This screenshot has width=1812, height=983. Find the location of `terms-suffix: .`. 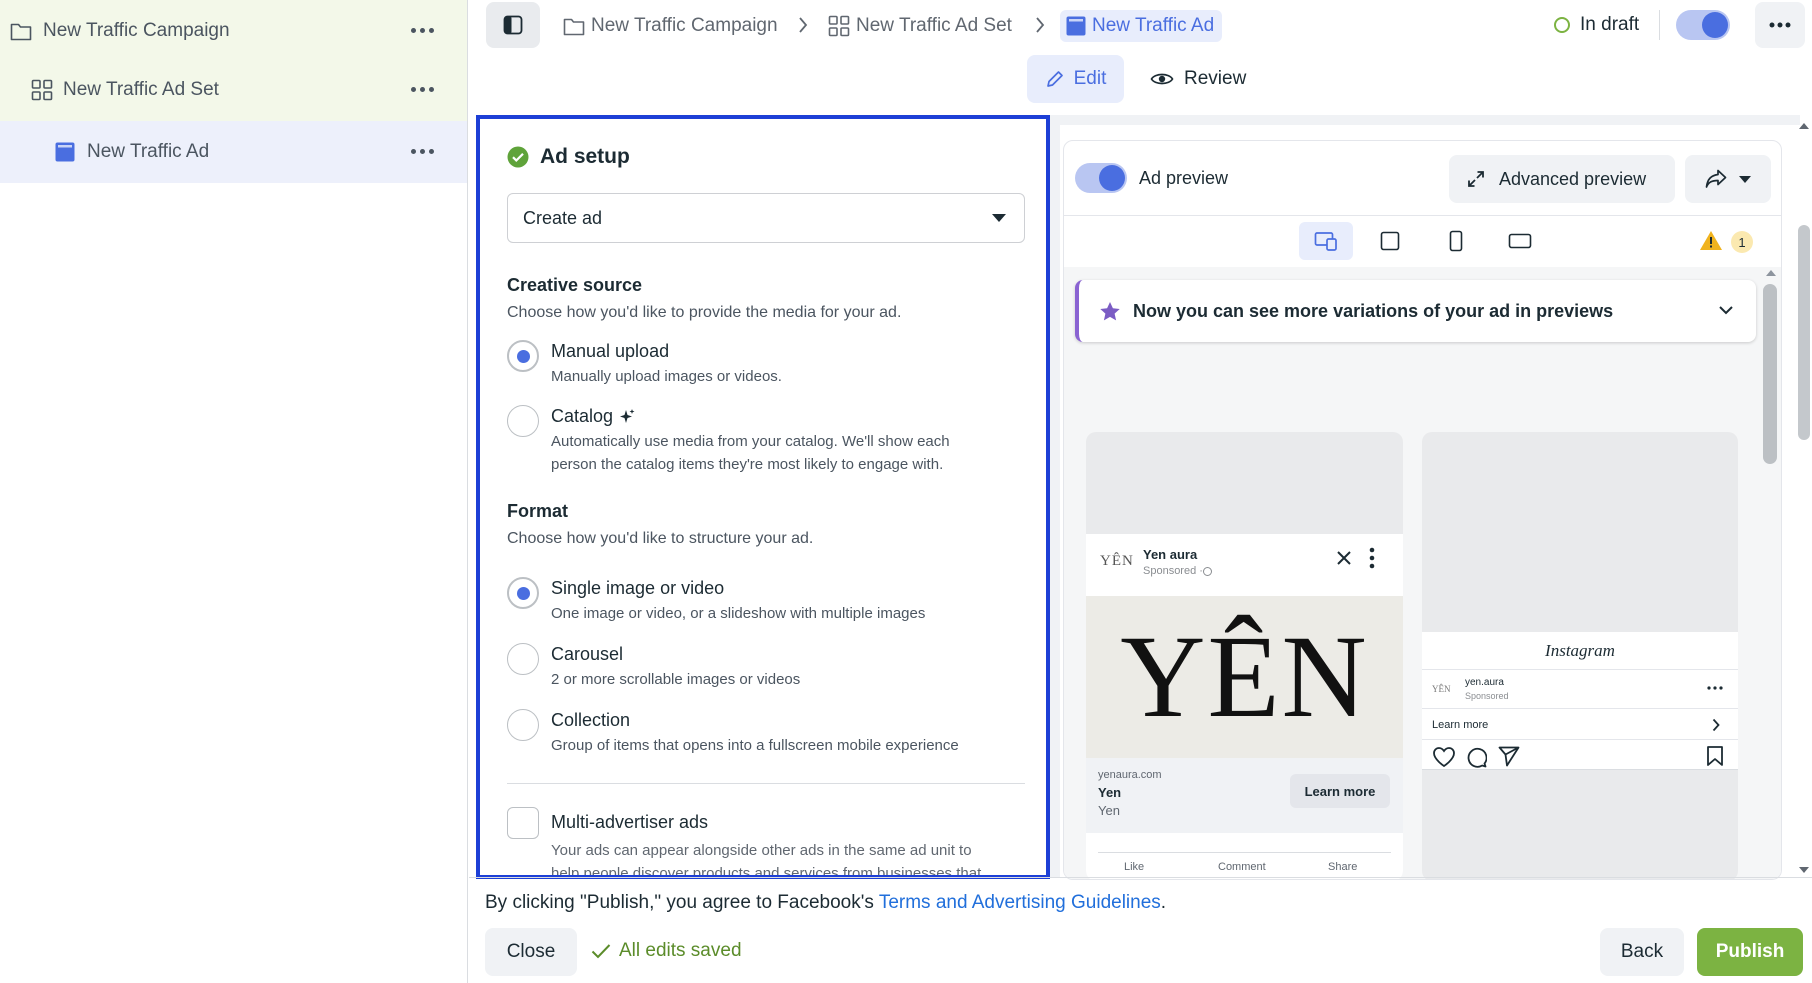

terms-suffix: . is located at coordinates (1163, 902).